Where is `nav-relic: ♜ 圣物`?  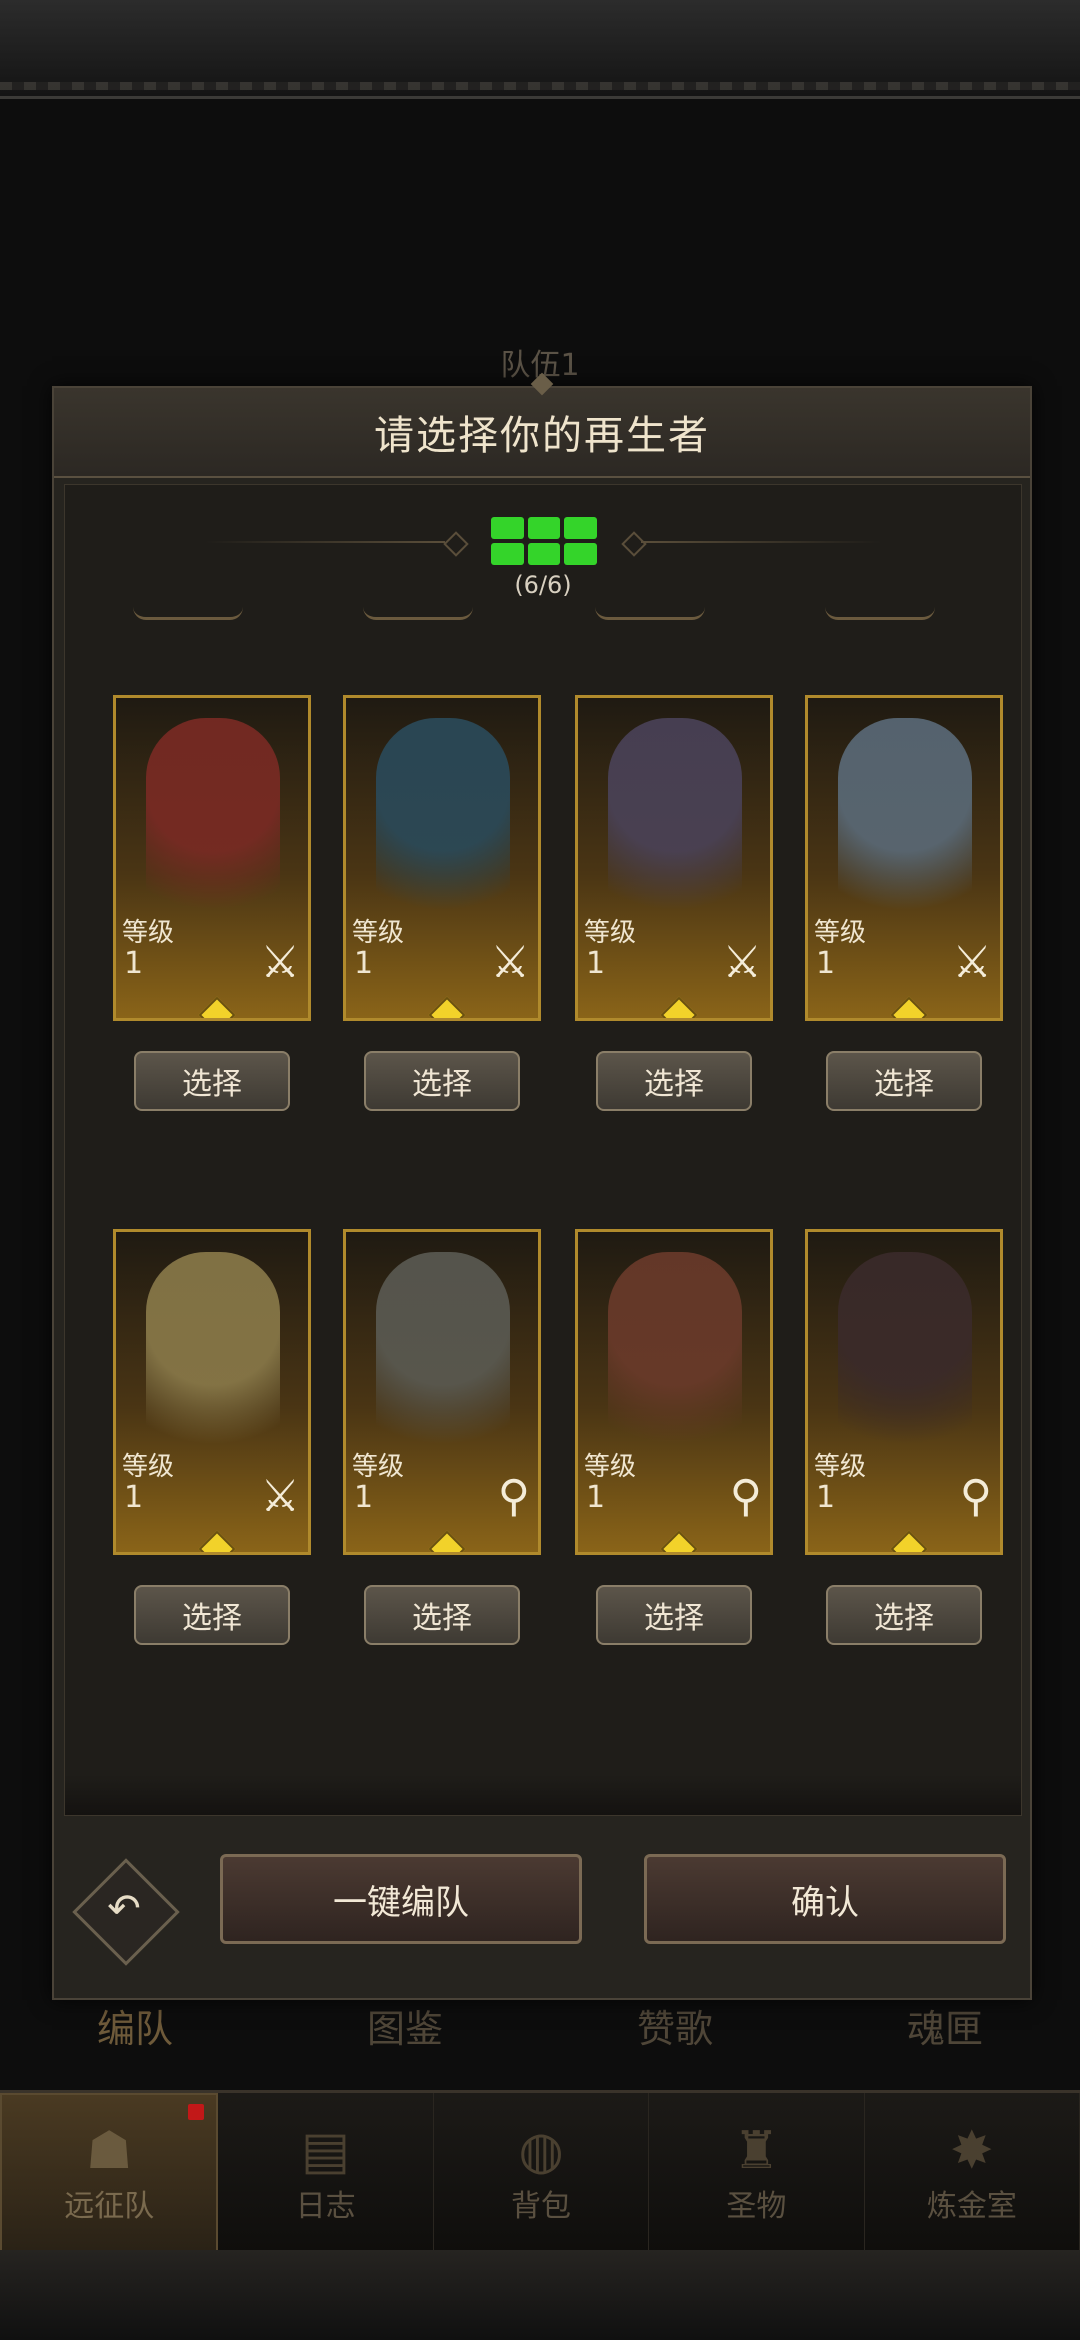
nav-relic: ♜ 圣物 is located at coordinates (757, 2173).